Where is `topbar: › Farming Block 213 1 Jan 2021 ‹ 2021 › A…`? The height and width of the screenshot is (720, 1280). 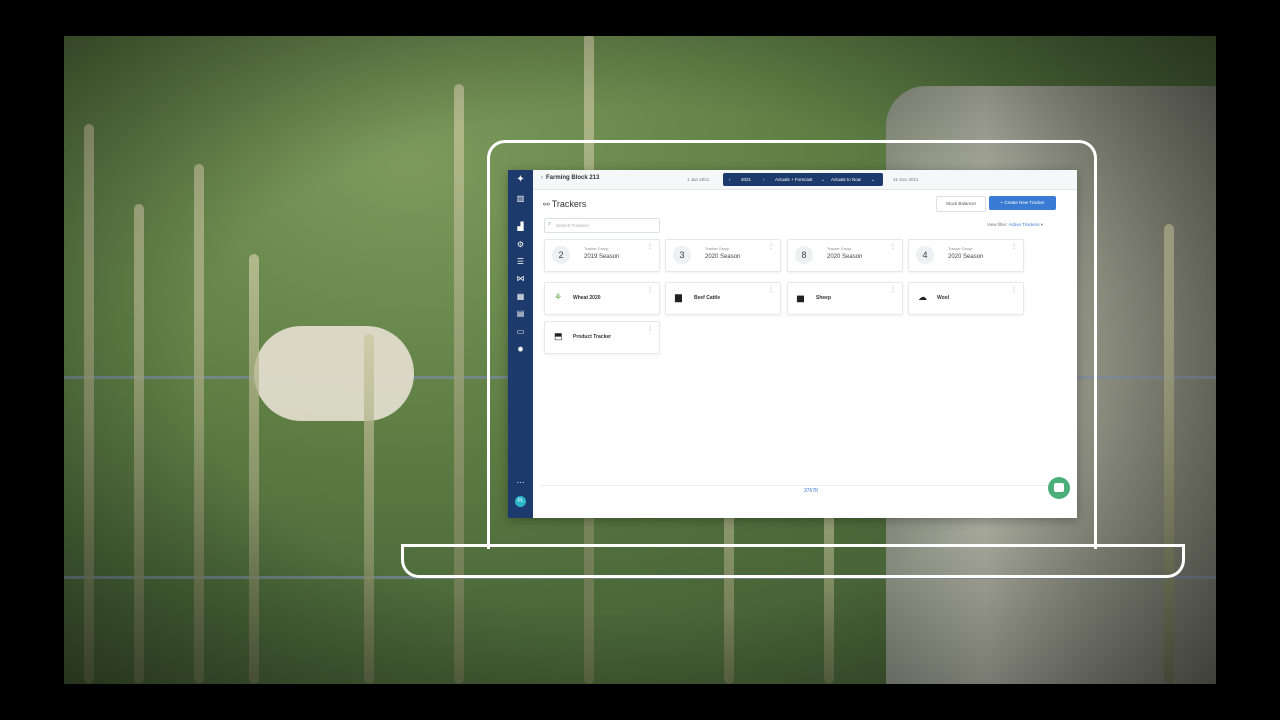
topbar: › Farming Block 213 1 Jan 2021 ‹ 2021 › A… is located at coordinates (805, 180).